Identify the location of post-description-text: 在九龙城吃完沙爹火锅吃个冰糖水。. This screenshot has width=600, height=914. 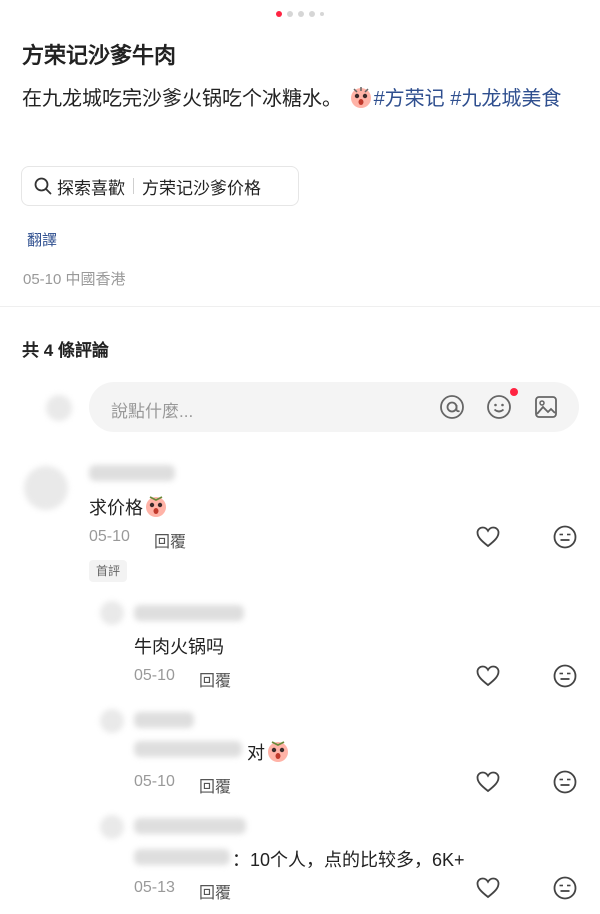
(182, 99).